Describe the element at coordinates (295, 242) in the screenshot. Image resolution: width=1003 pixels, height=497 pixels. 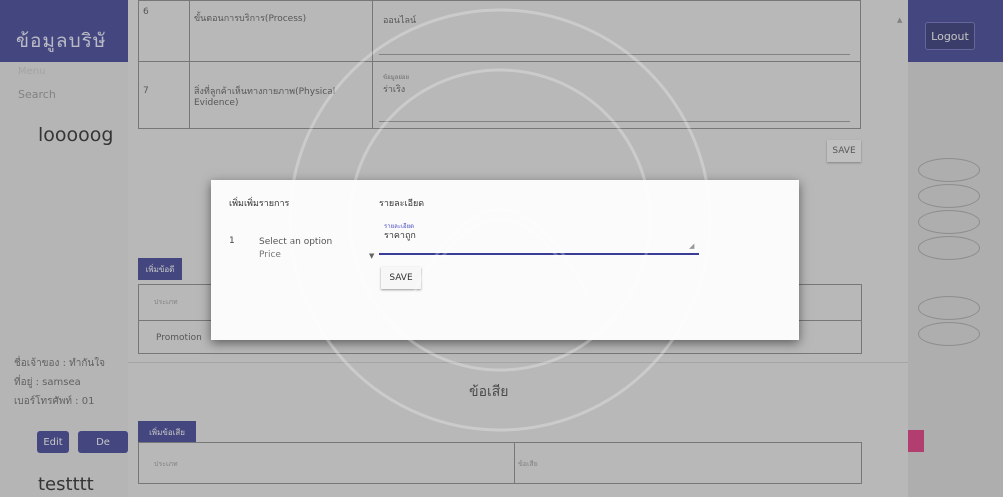
I see `select-placeholder: Select an option` at that location.